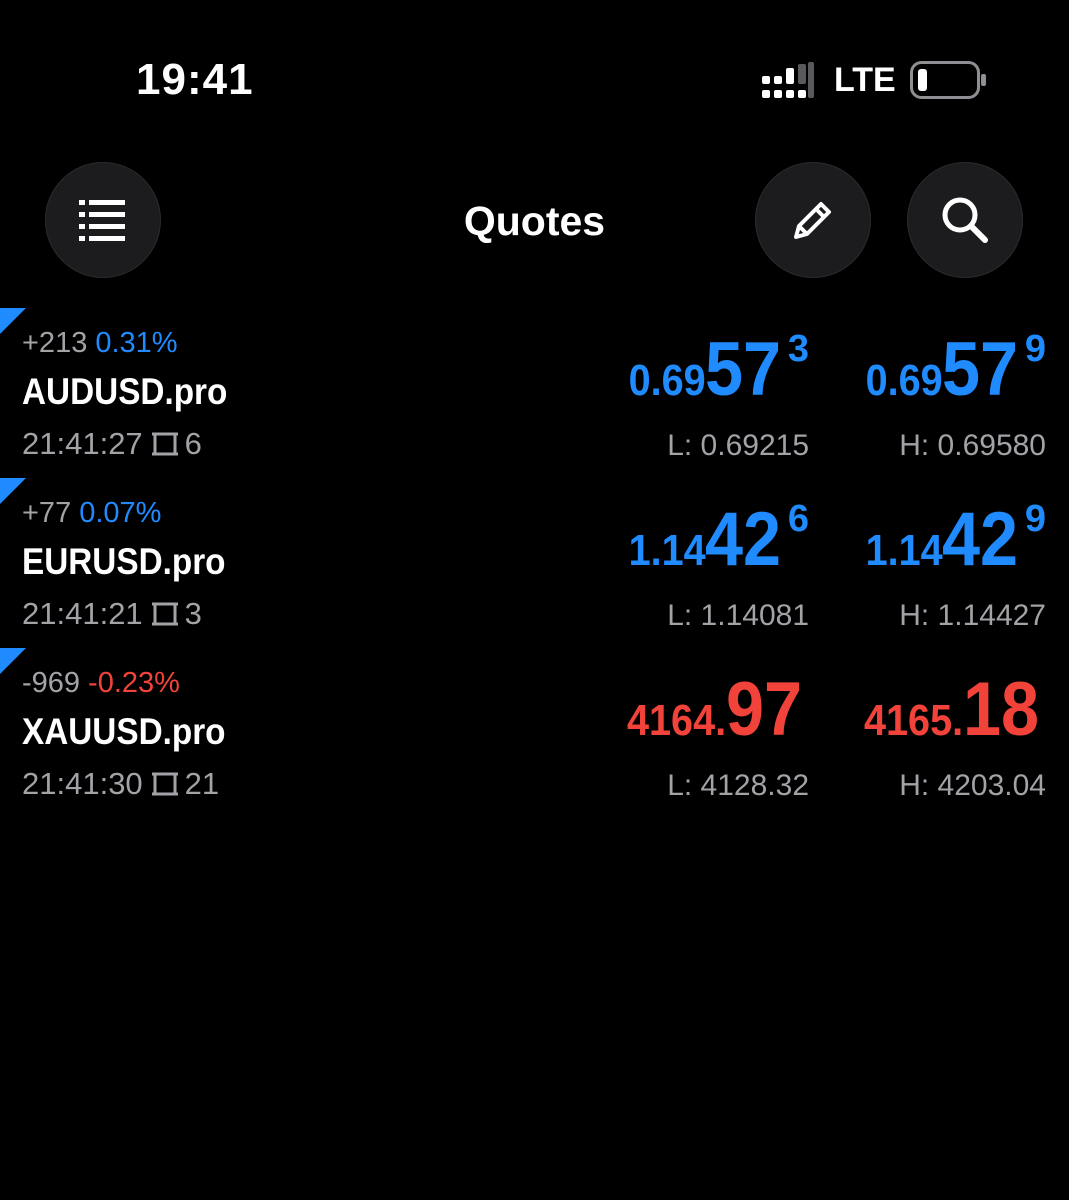 The height and width of the screenshot is (1200, 1069). I want to click on search-button, so click(965, 220).